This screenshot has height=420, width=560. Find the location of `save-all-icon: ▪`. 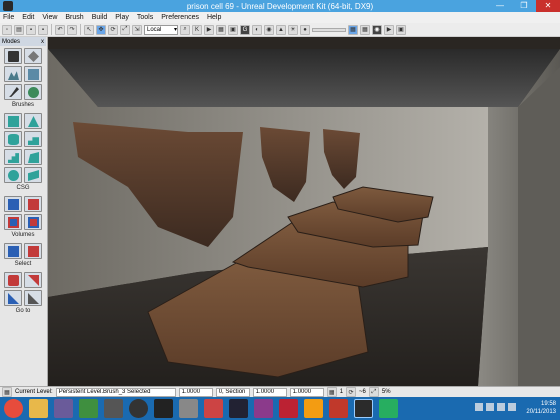

save-all-icon: ▪ is located at coordinates (43, 29).